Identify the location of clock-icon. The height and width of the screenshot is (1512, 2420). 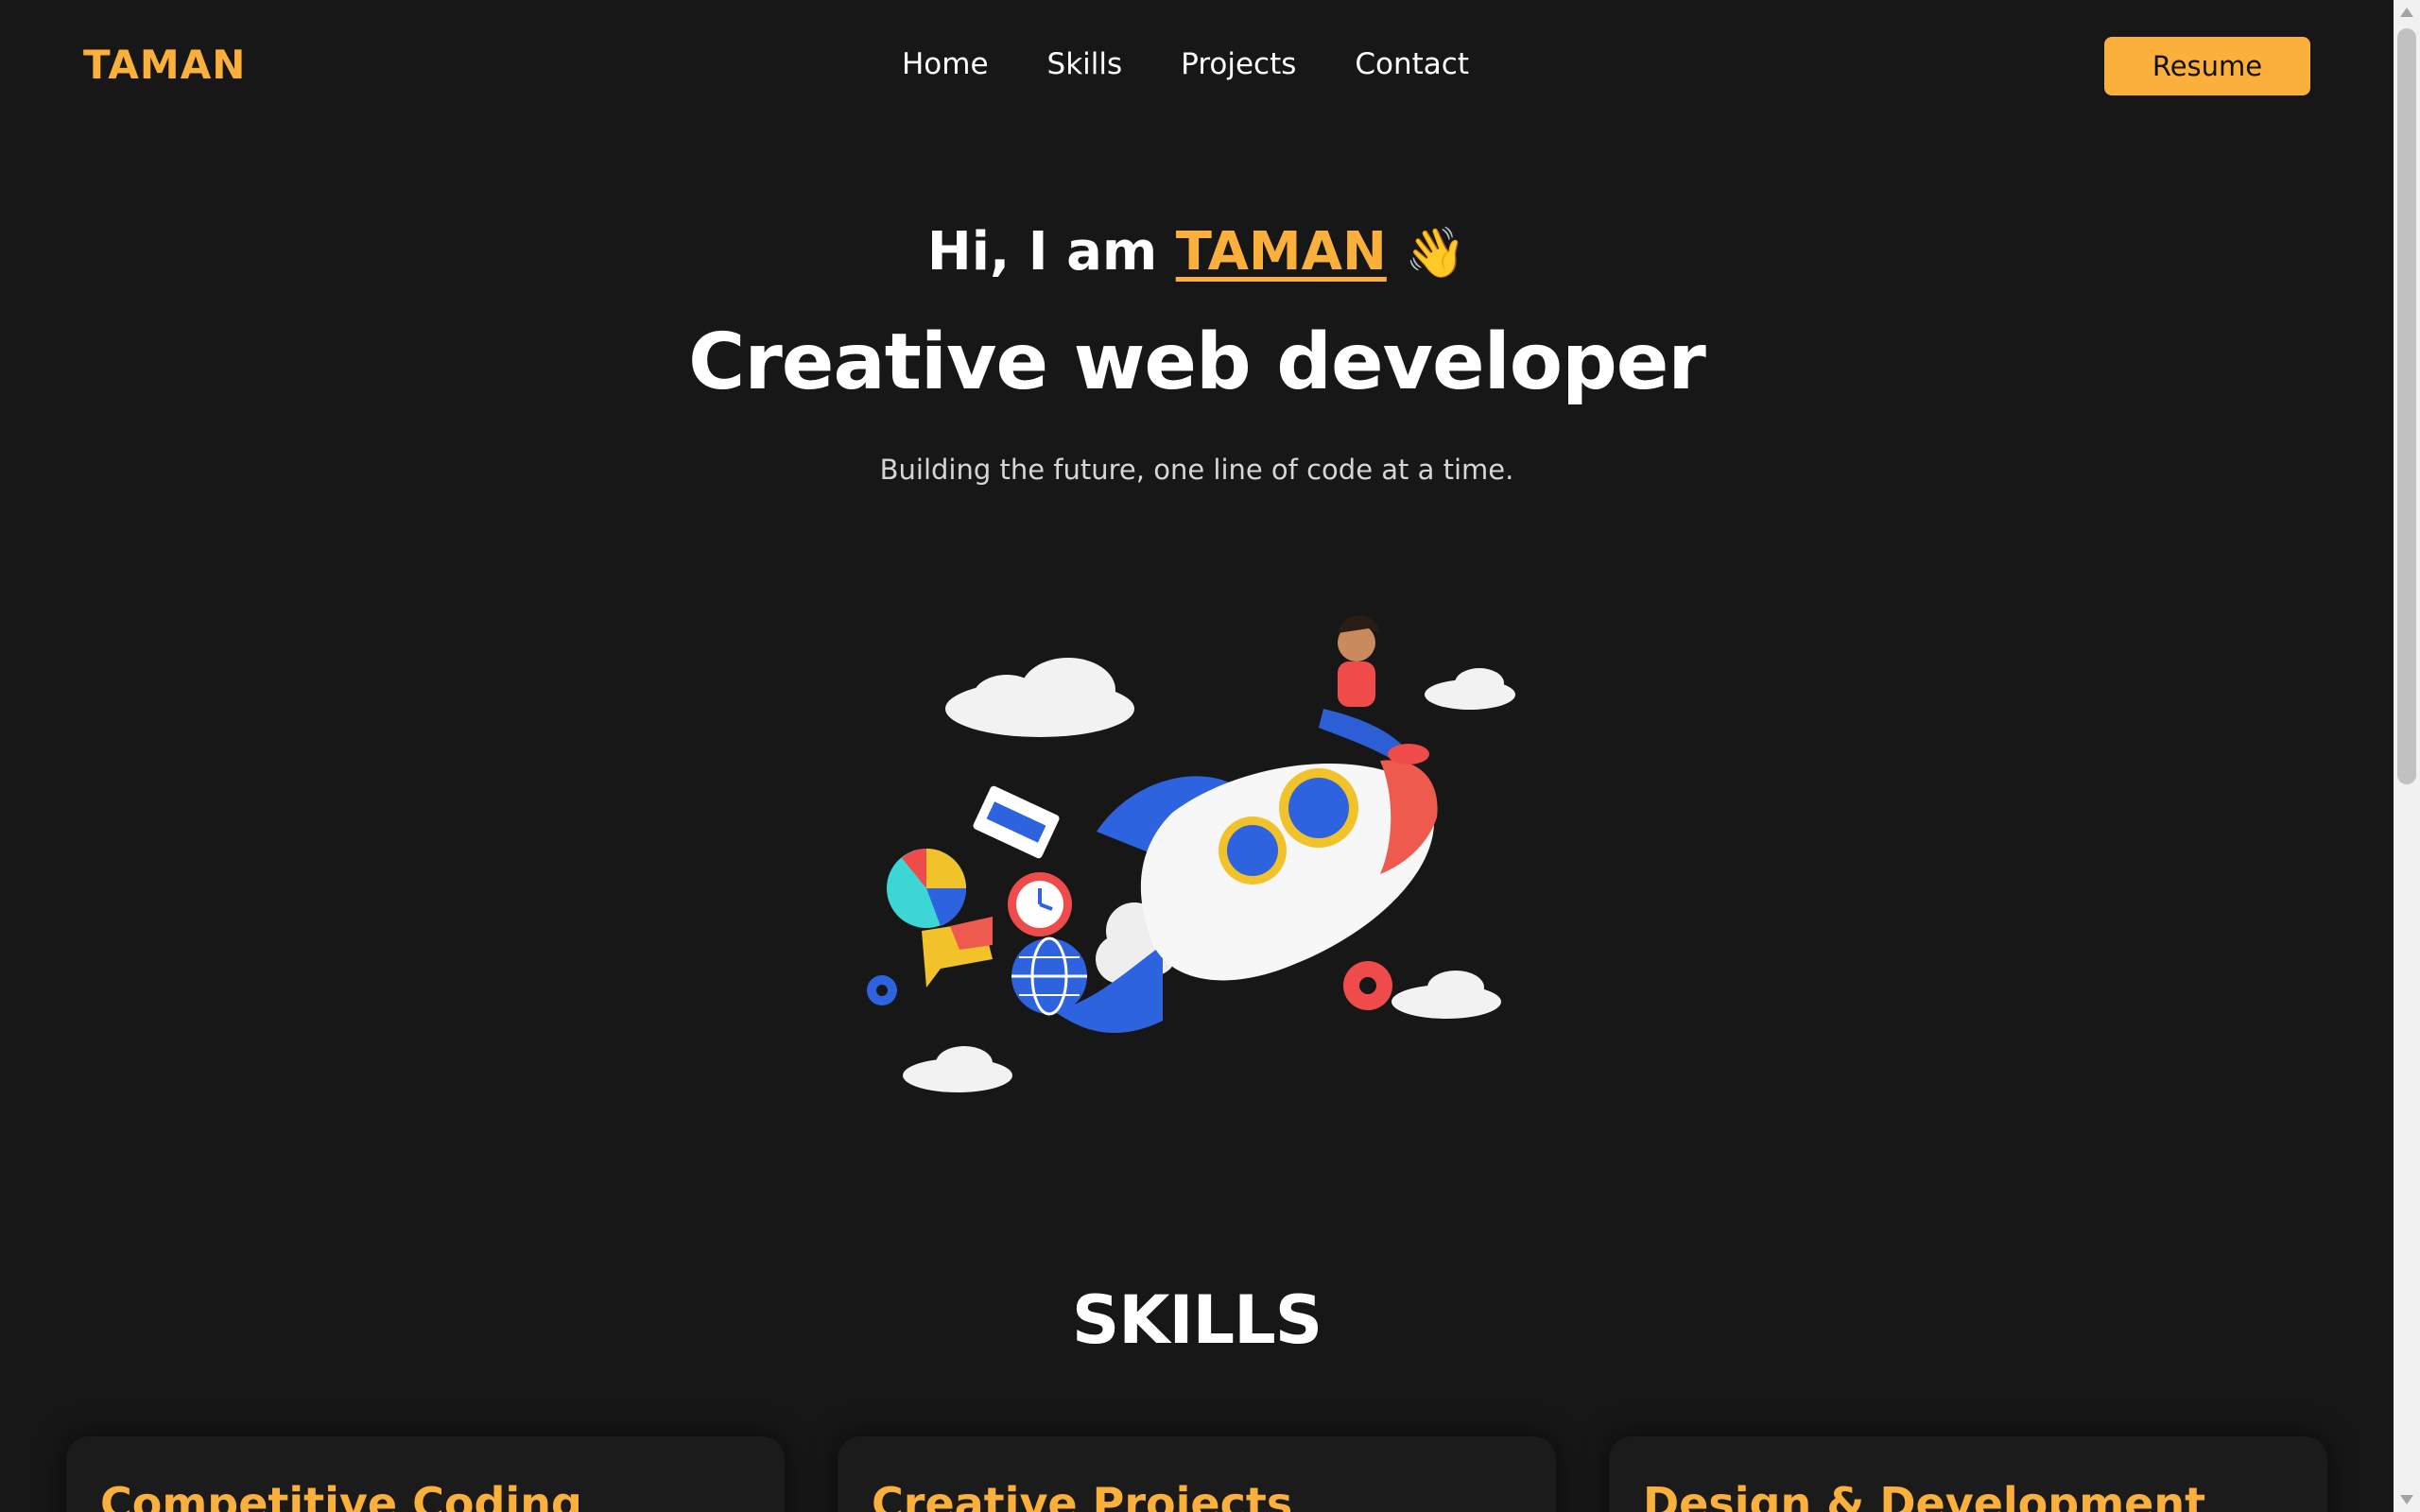
(1040, 904).